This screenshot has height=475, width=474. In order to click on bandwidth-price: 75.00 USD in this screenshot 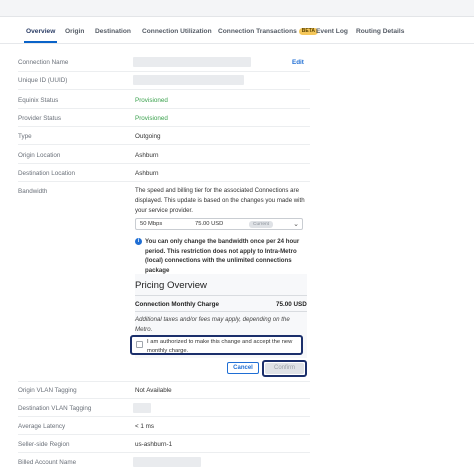, I will do `click(209, 224)`.